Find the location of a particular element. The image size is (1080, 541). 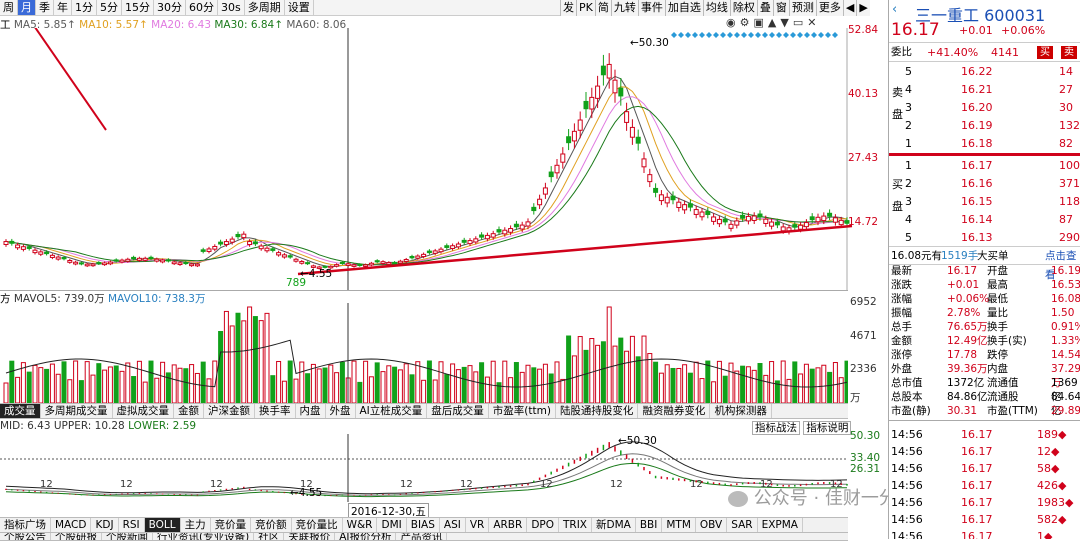

sell-level-4: 4 16.21 27 is located at coordinates (984, 89).